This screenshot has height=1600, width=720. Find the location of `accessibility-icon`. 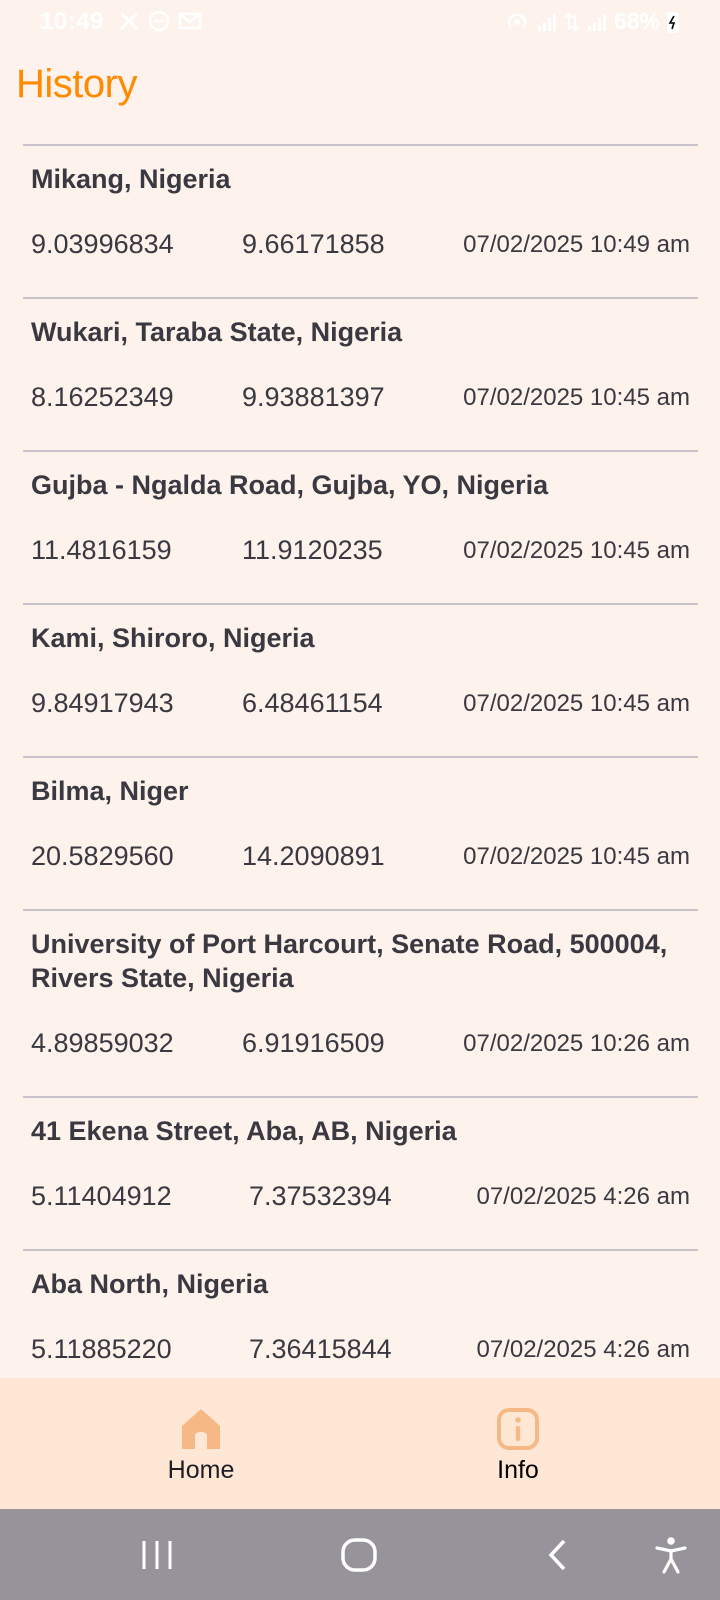

accessibility-icon is located at coordinates (671, 1555).